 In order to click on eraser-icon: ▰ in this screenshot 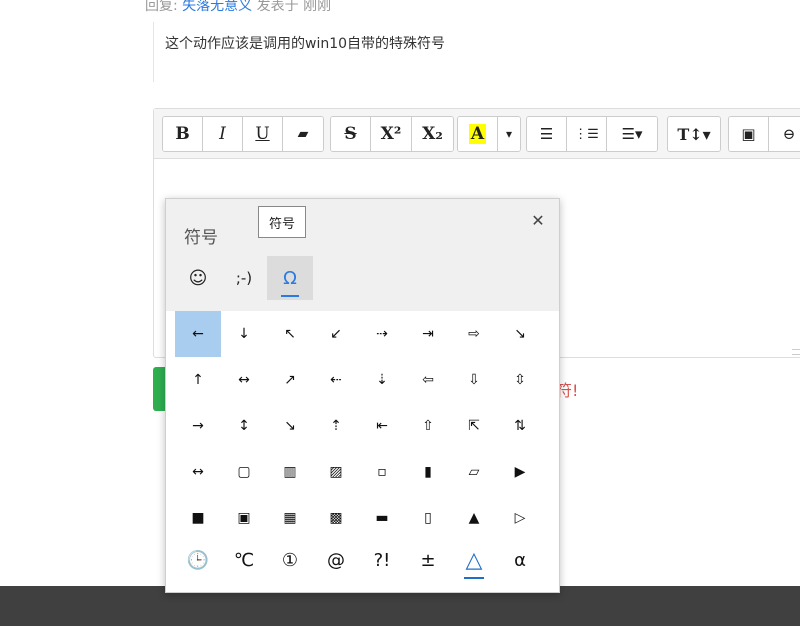, I will do `click(303, 134)`.